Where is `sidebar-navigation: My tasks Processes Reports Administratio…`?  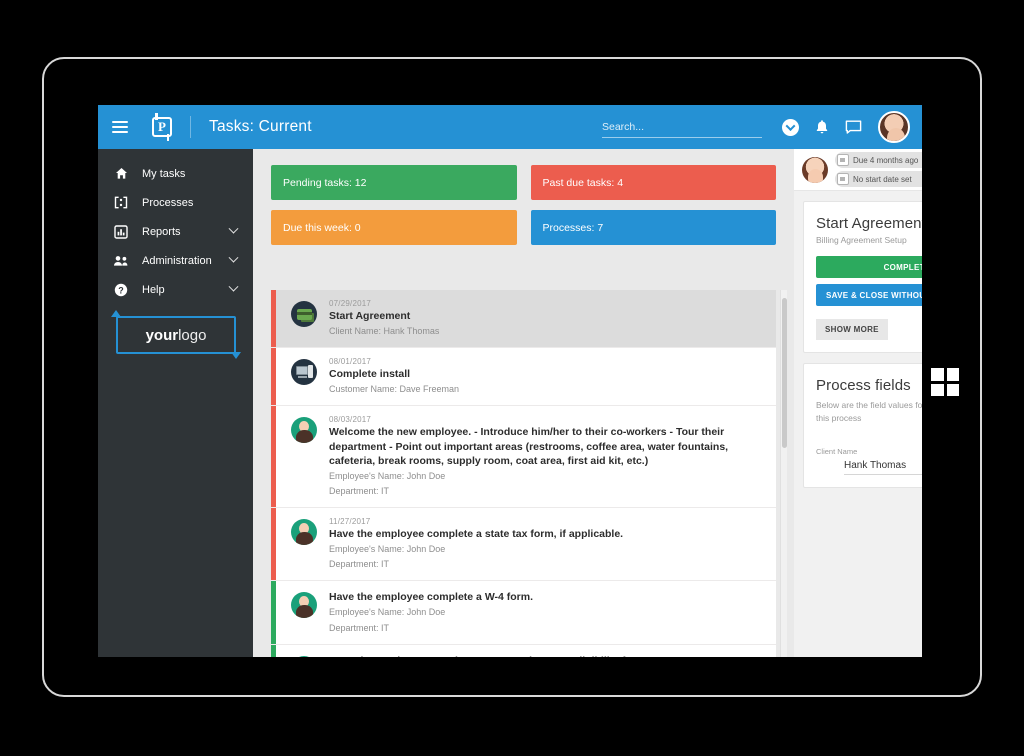
sidebar-navigation: My tasks Processes Reports Administratio… is located at coordinates (175, 403).